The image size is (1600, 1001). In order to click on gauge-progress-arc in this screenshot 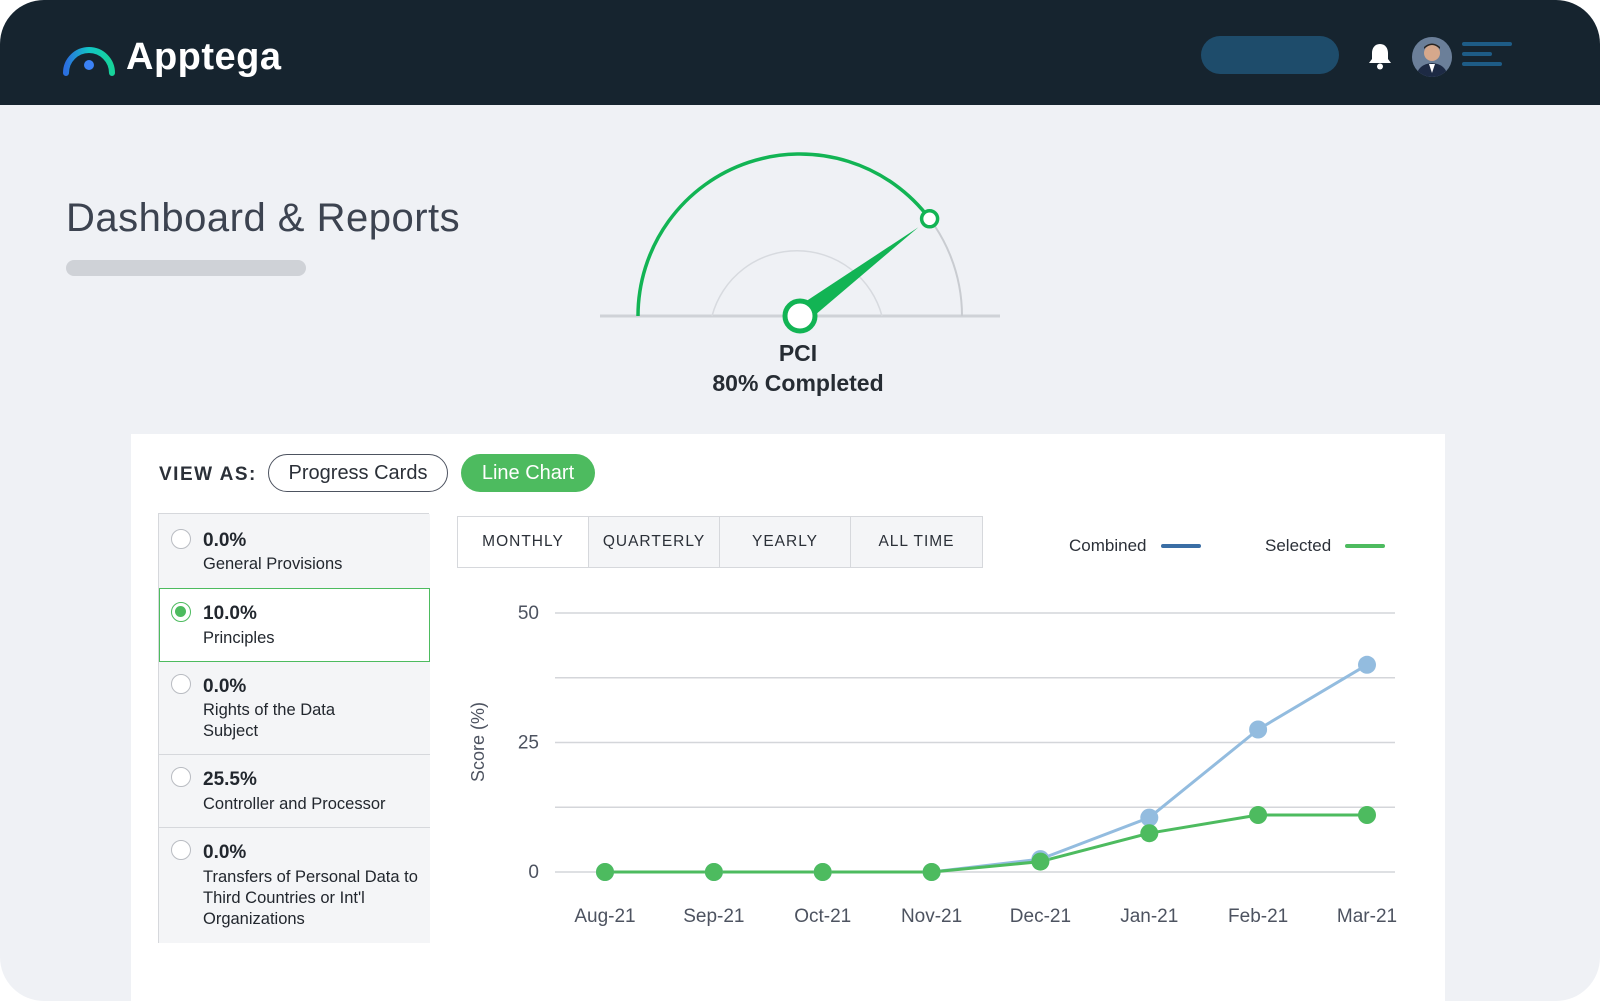, I will do `click(783, 234)`.